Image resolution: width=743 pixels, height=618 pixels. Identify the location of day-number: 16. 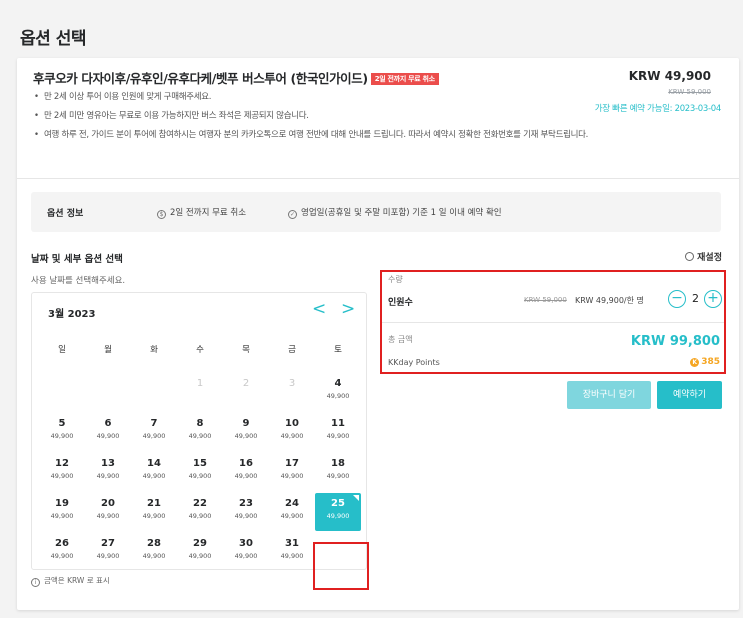
(246, 463).